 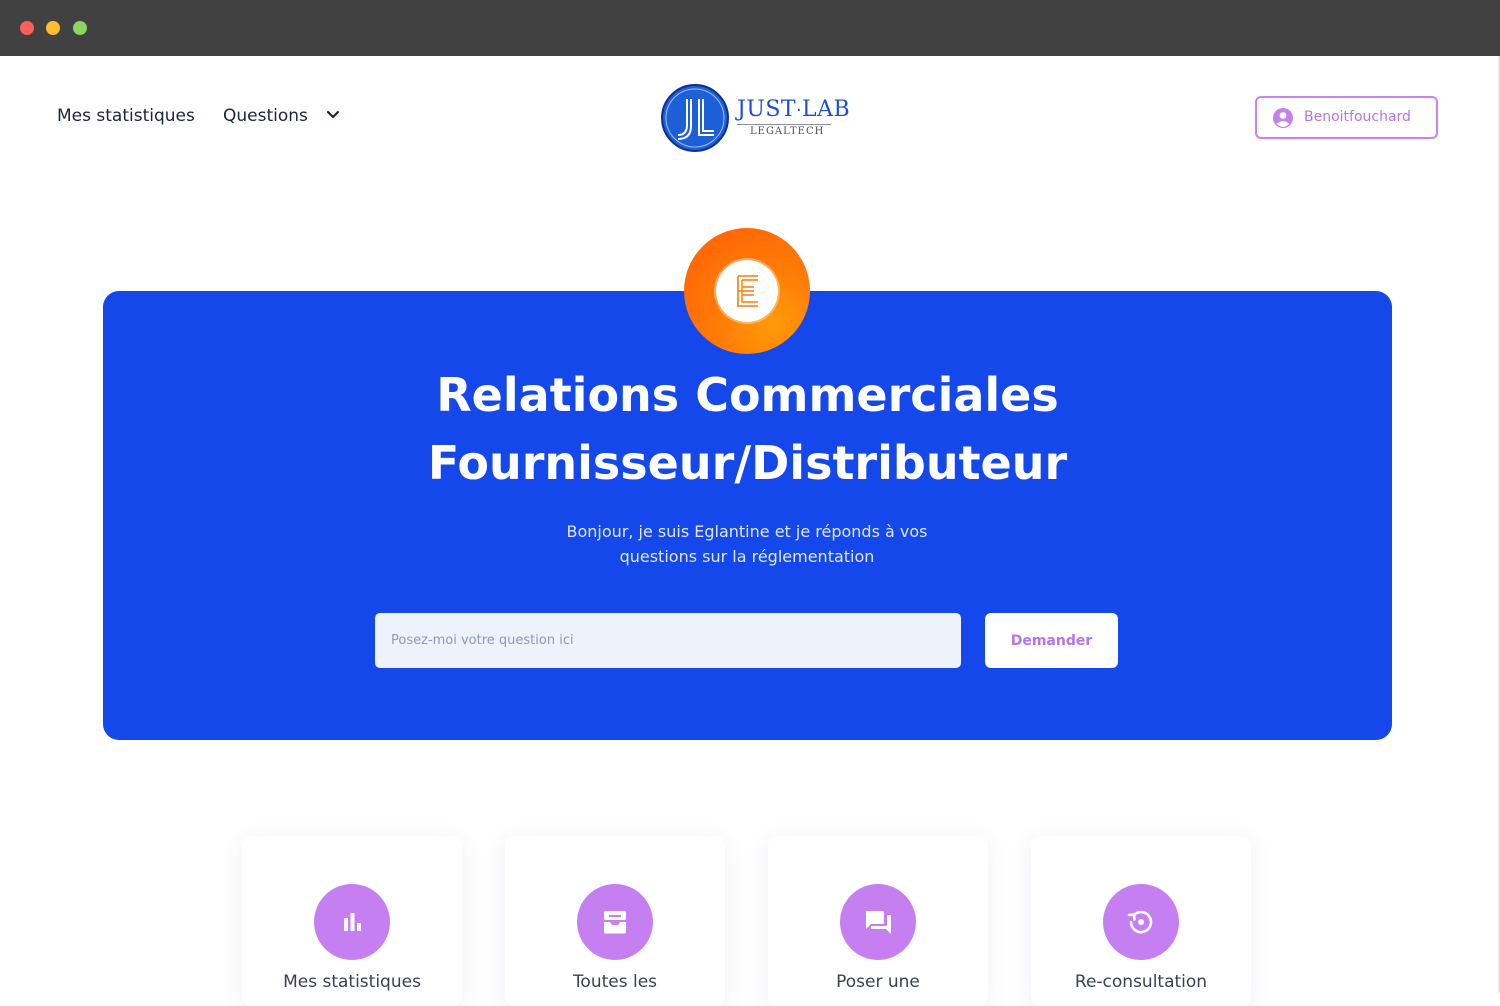 What do you see at coordinates (784, 124) in the screenshot?
I see `logo-divider` at bounding box center [784, 124].